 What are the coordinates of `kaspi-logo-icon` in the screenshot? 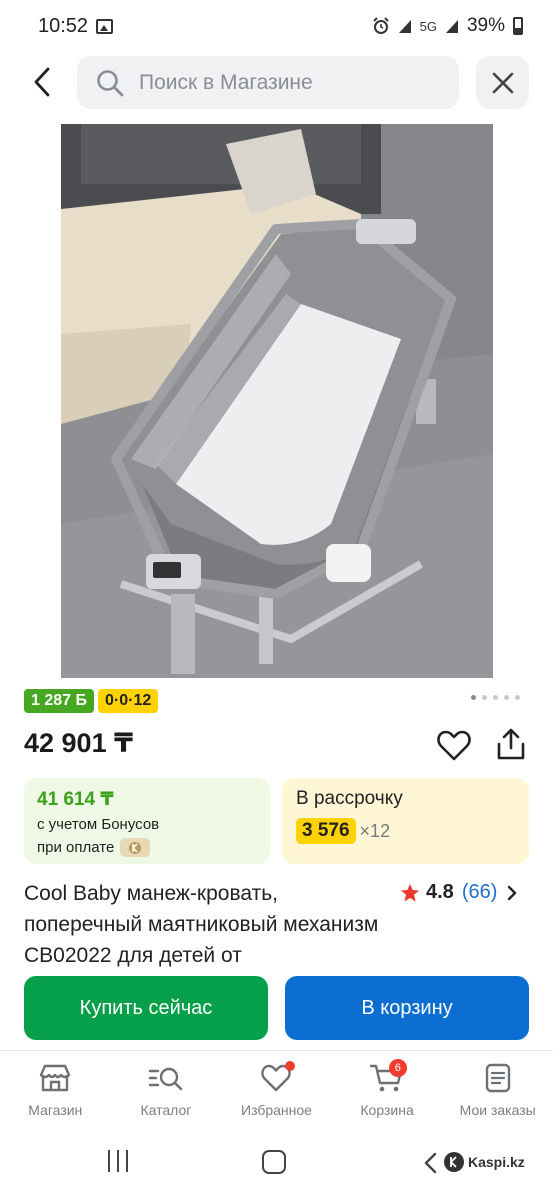 It's located at (454, 1162).